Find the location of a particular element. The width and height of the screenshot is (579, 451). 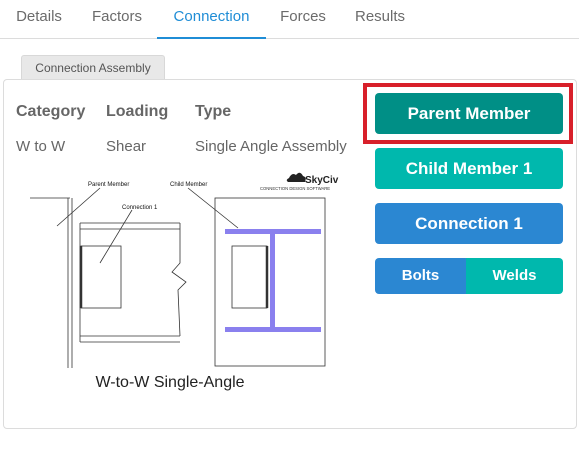

connection-button: Connection 1 is located at coordinates (469, 223).